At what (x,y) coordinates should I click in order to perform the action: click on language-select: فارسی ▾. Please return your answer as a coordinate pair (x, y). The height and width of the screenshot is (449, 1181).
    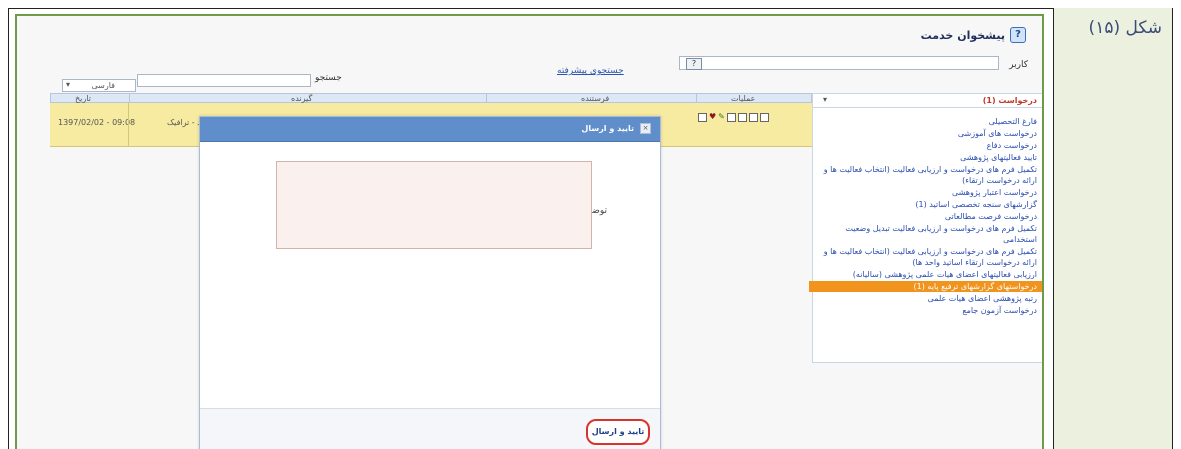
    Looking at the image, I should click on (99, 85).